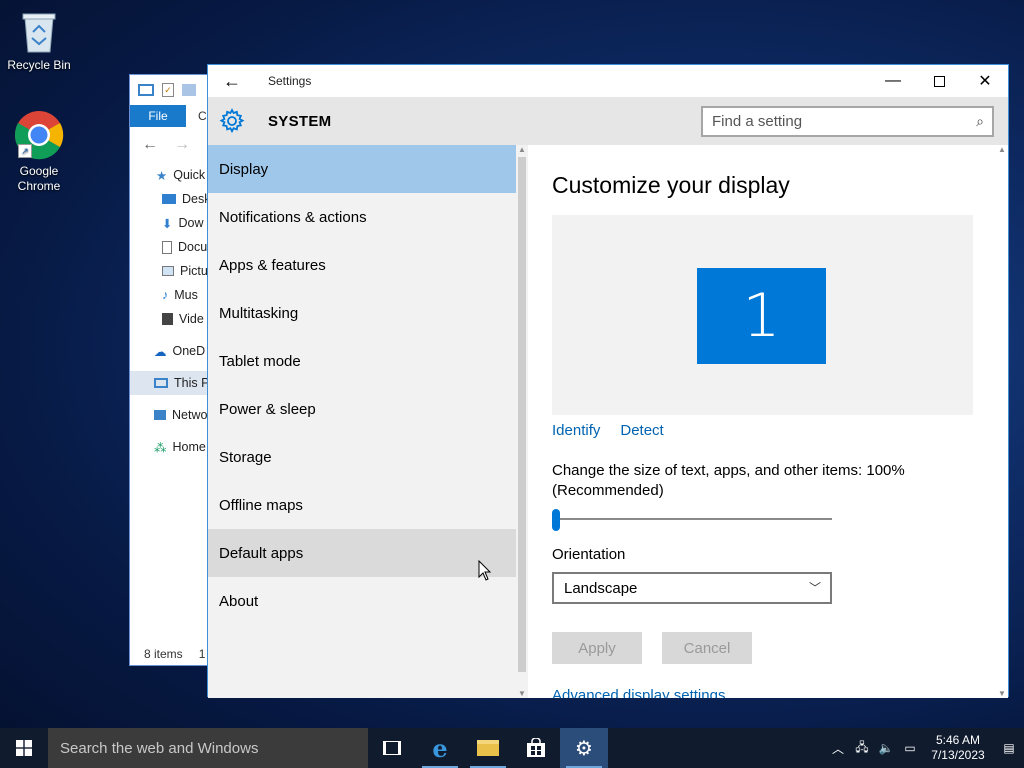 The height and width of the screenshot is (768, 1024). I want to click on document-icon, so click(167, 247).